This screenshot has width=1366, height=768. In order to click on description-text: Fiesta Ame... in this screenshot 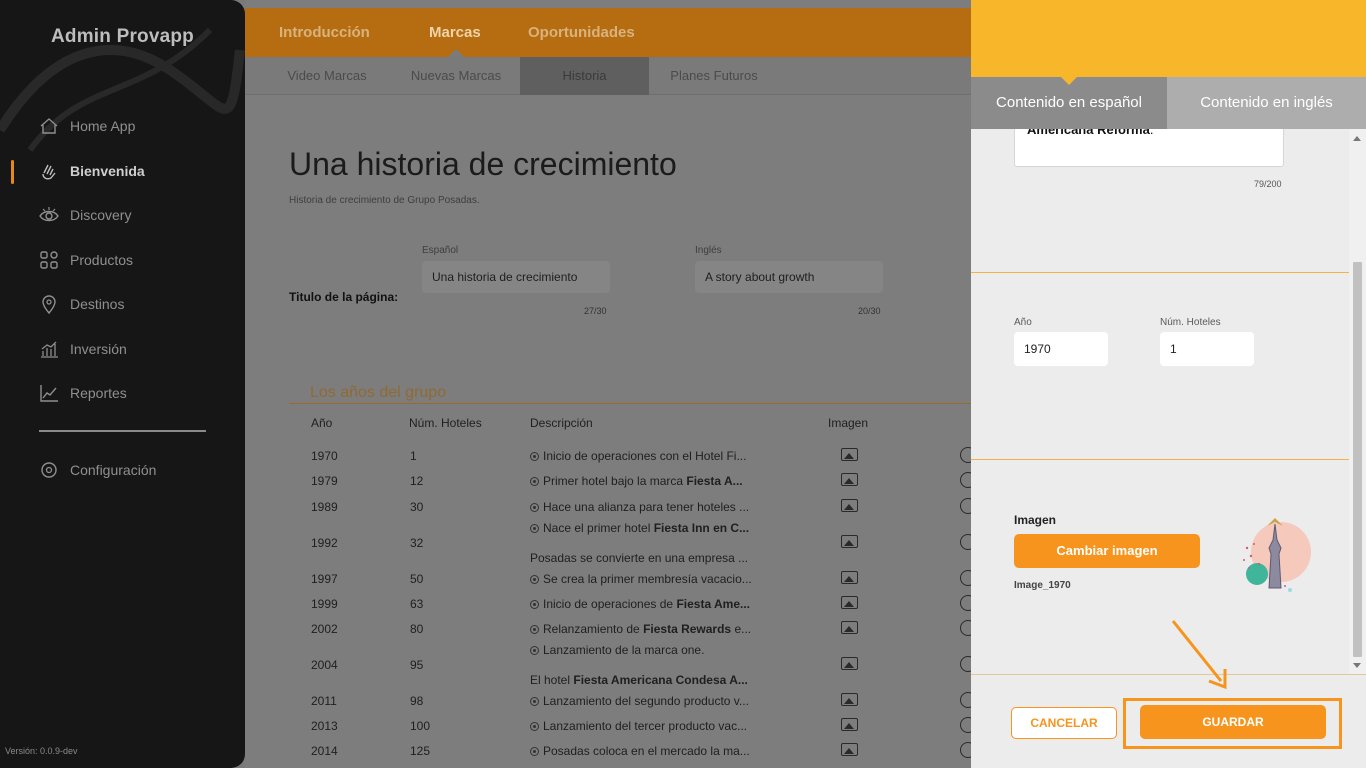, I will do `click(713, 604)`.